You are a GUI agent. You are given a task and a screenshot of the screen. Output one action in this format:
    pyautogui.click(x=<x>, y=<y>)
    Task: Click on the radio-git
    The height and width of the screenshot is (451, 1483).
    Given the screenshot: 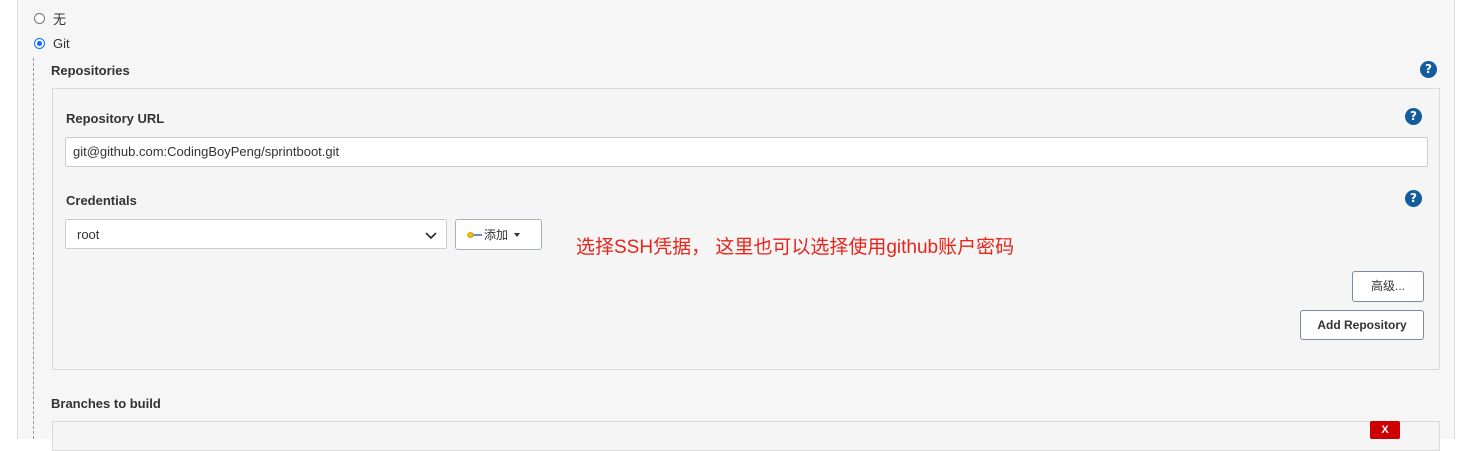 What is the action you would take?
    pyautogui.click(x=39, y=43)
    